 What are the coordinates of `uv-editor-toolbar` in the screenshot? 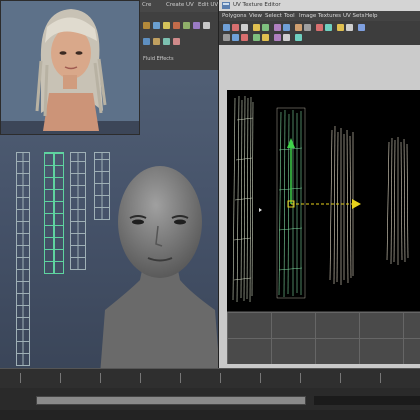 It's located at (319, 33).